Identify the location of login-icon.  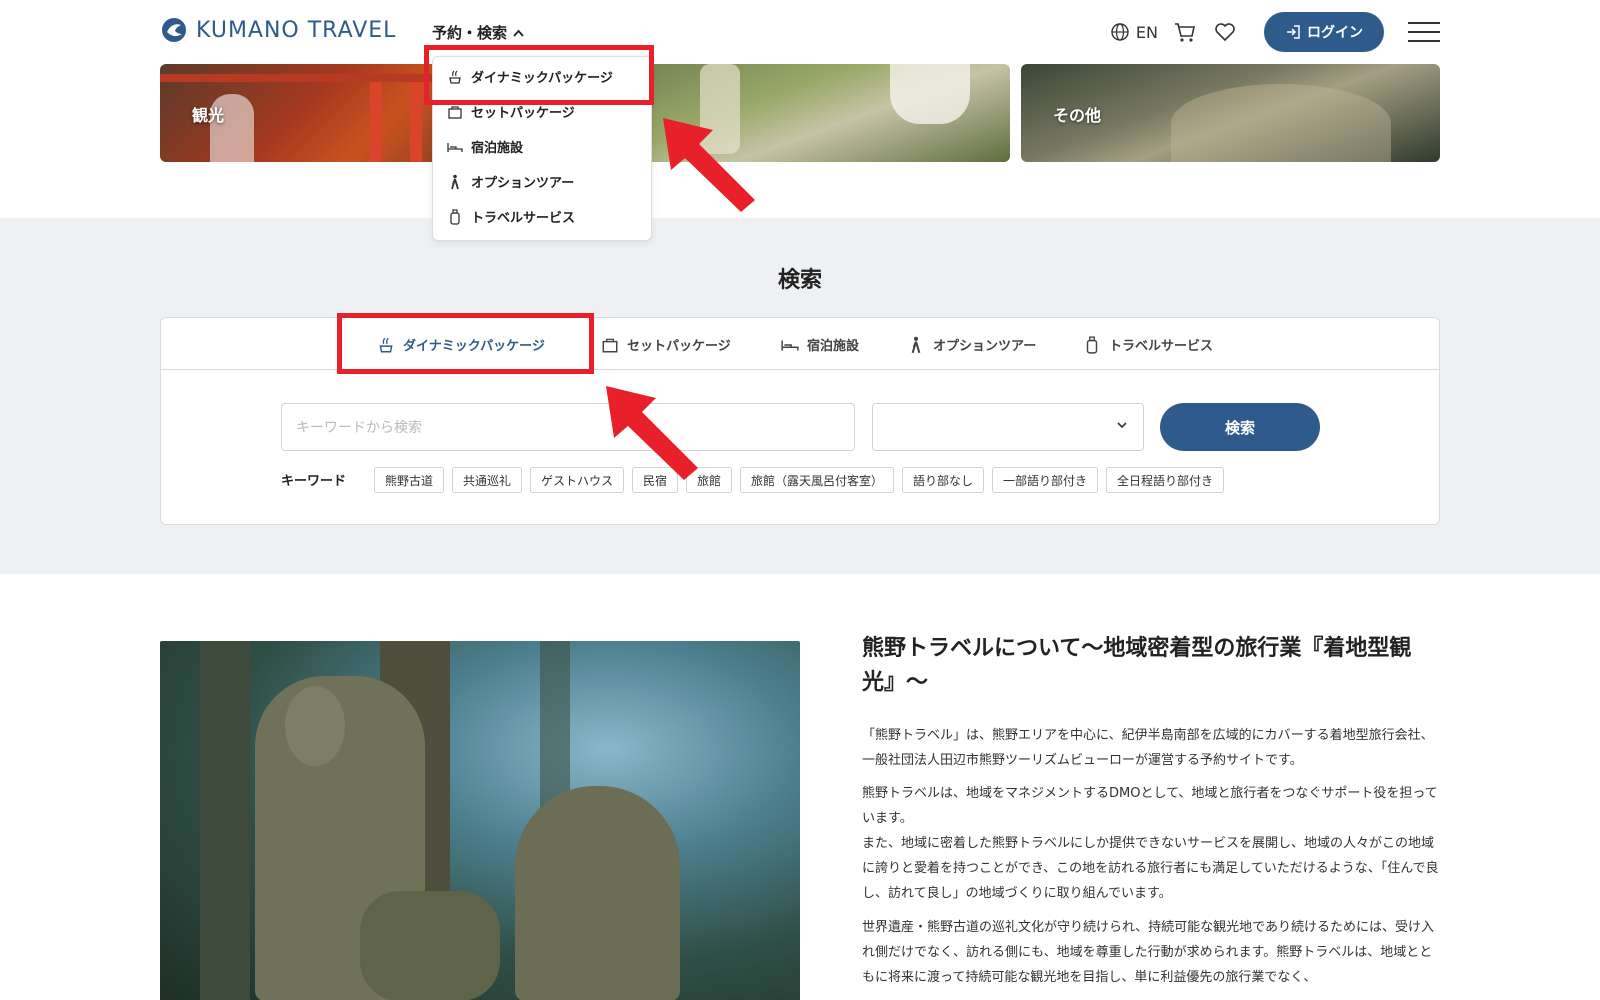
(1293, 32).